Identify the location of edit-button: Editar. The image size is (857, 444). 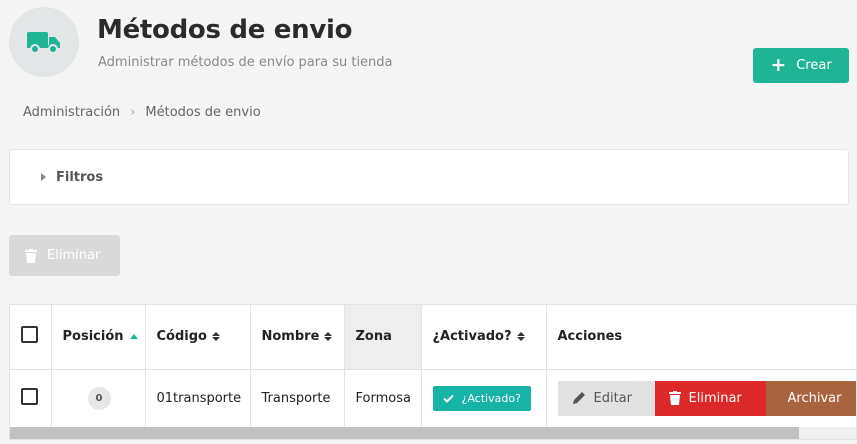
(606, 398).